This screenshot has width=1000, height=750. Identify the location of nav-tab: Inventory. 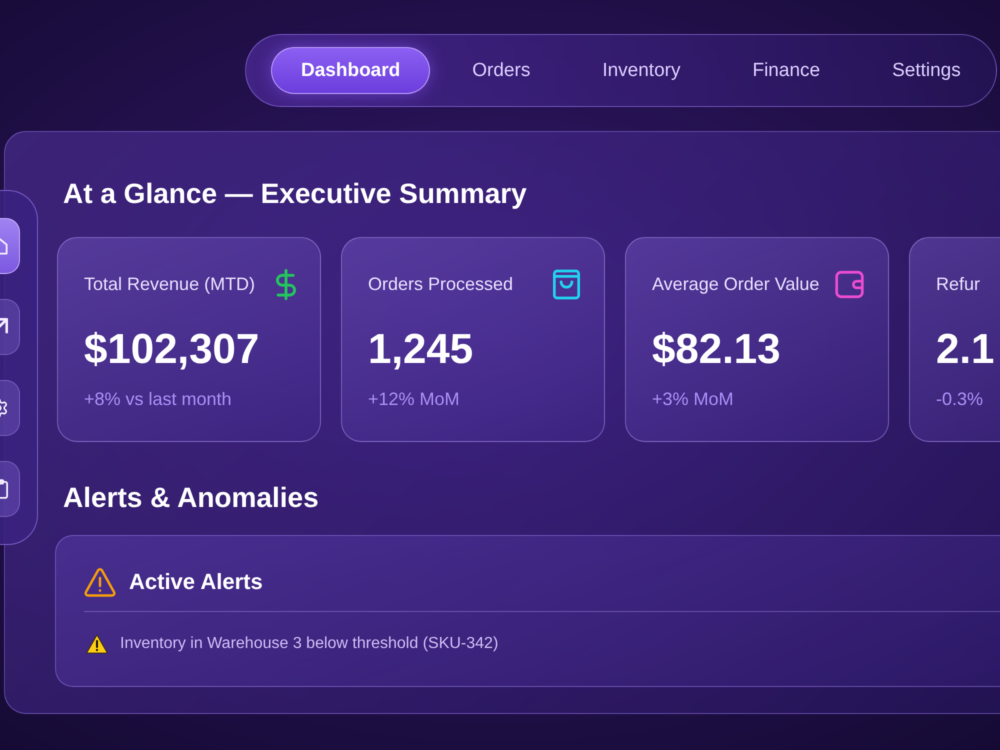
(641, 70).